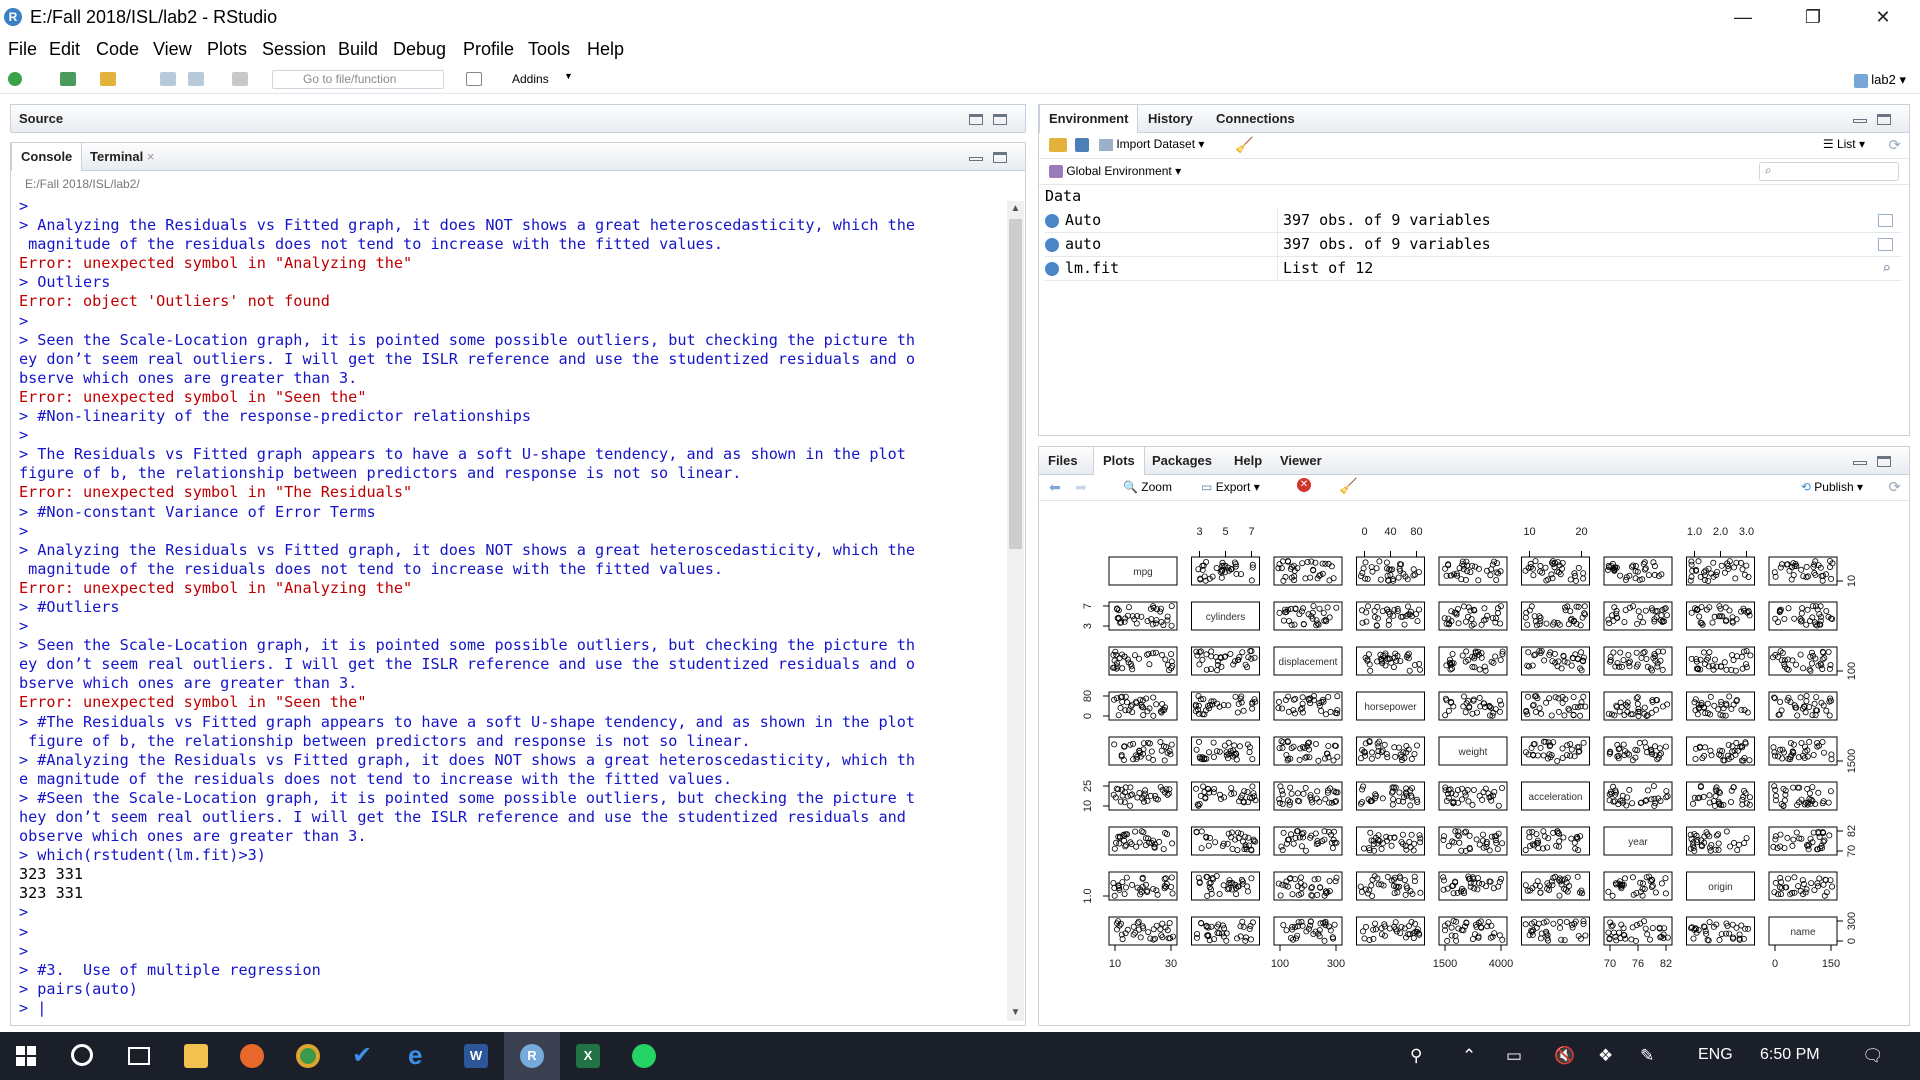 This screenshot has height=1080, width=1920. Describe the element at coordinates (252, 1056) in the screenshot. I see `taskbar-firefox` at that location.